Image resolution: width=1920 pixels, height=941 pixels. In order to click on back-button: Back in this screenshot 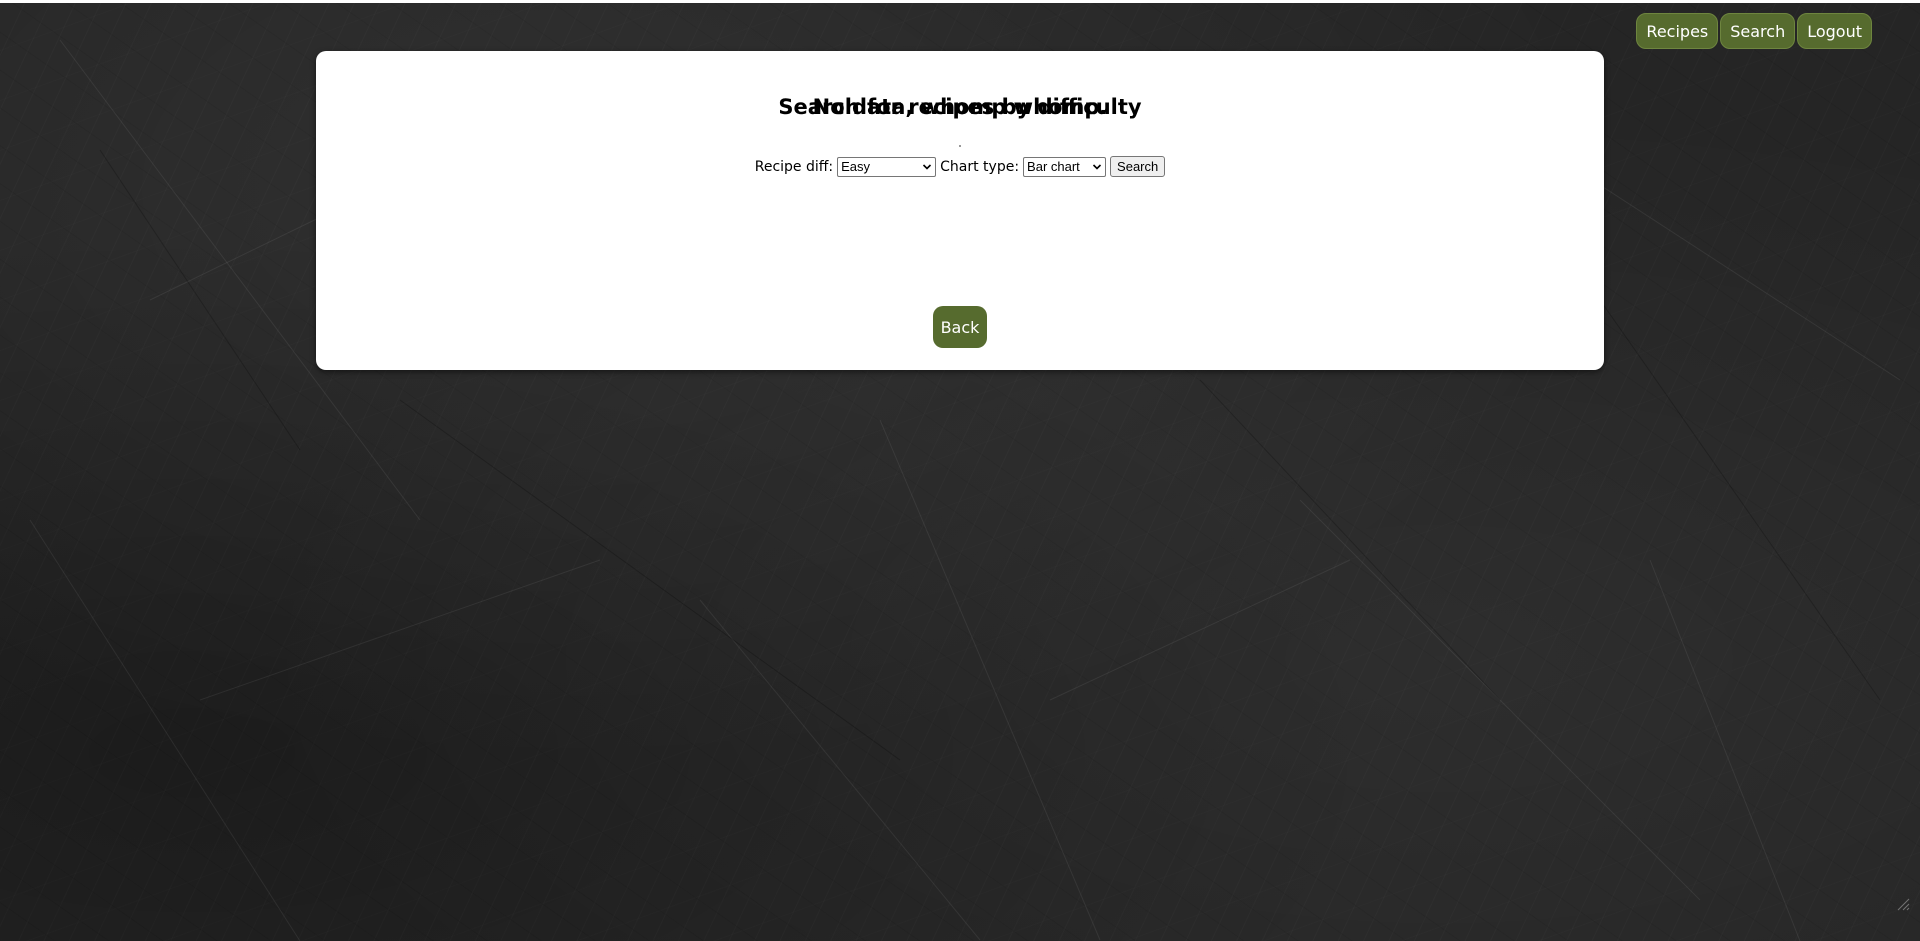, I will do `click(960, 327)`.